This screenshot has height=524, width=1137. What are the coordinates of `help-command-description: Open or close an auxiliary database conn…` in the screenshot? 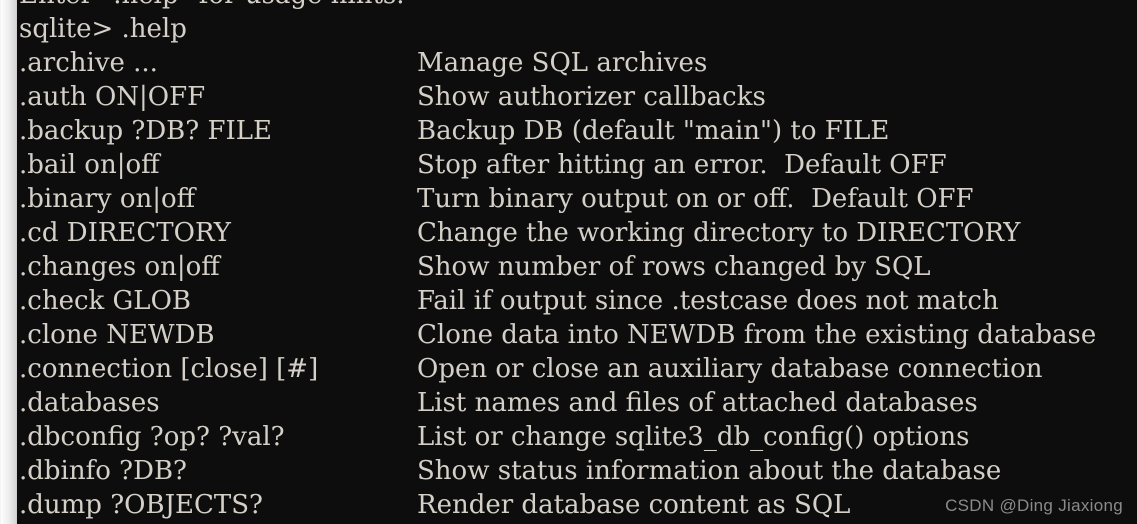 It's located at (730, 369).